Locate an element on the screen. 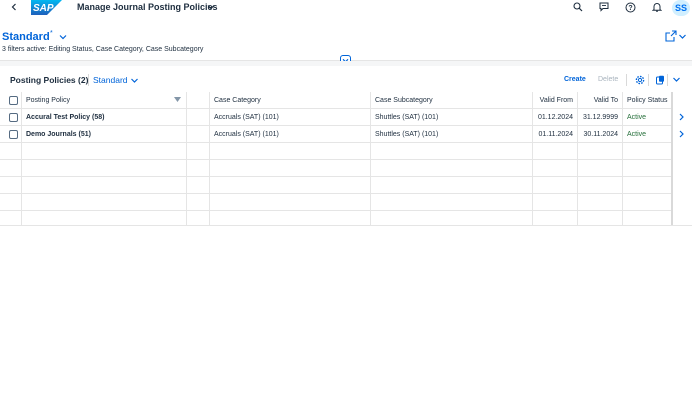  back-icon is located at coordinates (14, 7).